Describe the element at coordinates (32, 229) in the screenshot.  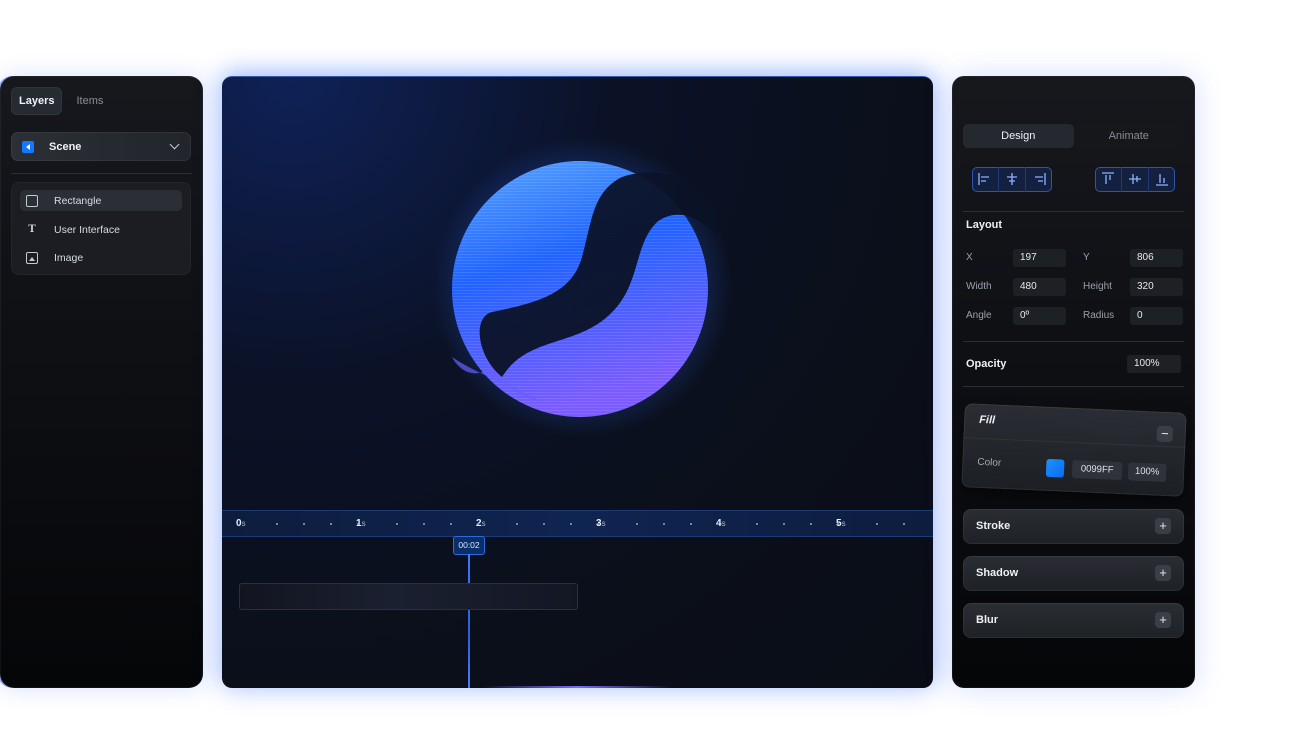
I see `text-icon: T` at that location.